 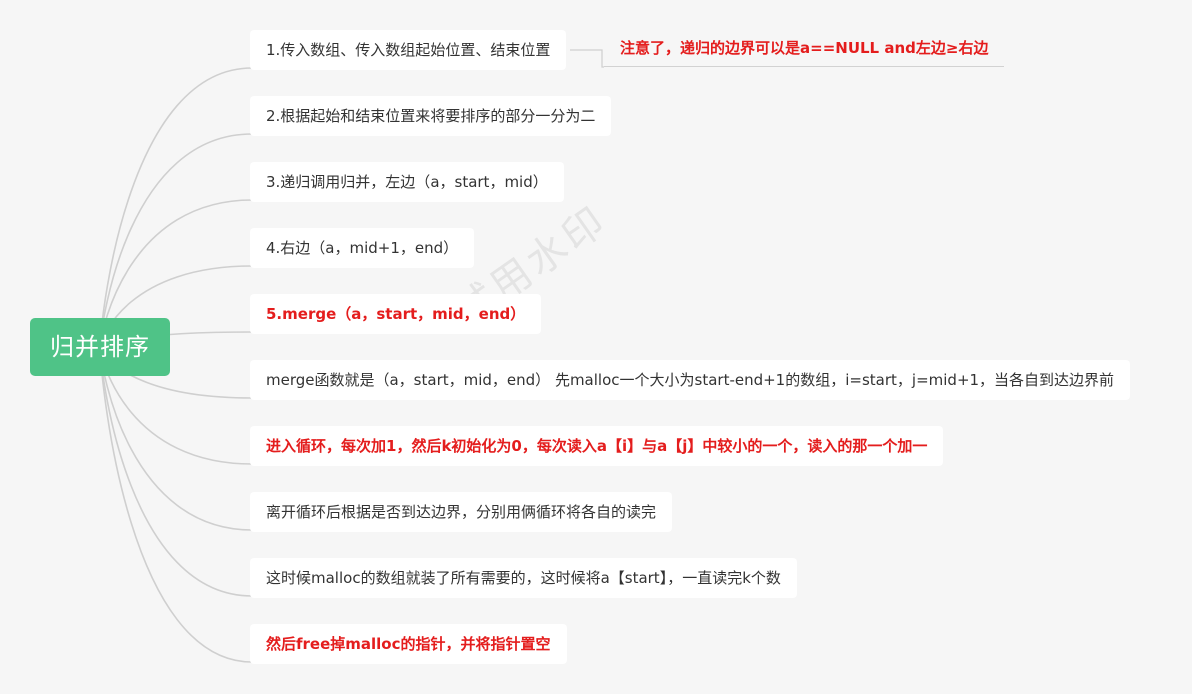 I want to click on branch-1: 1.传入数组、传入数组起始位置、结束位置, so click(x=408, y=50).